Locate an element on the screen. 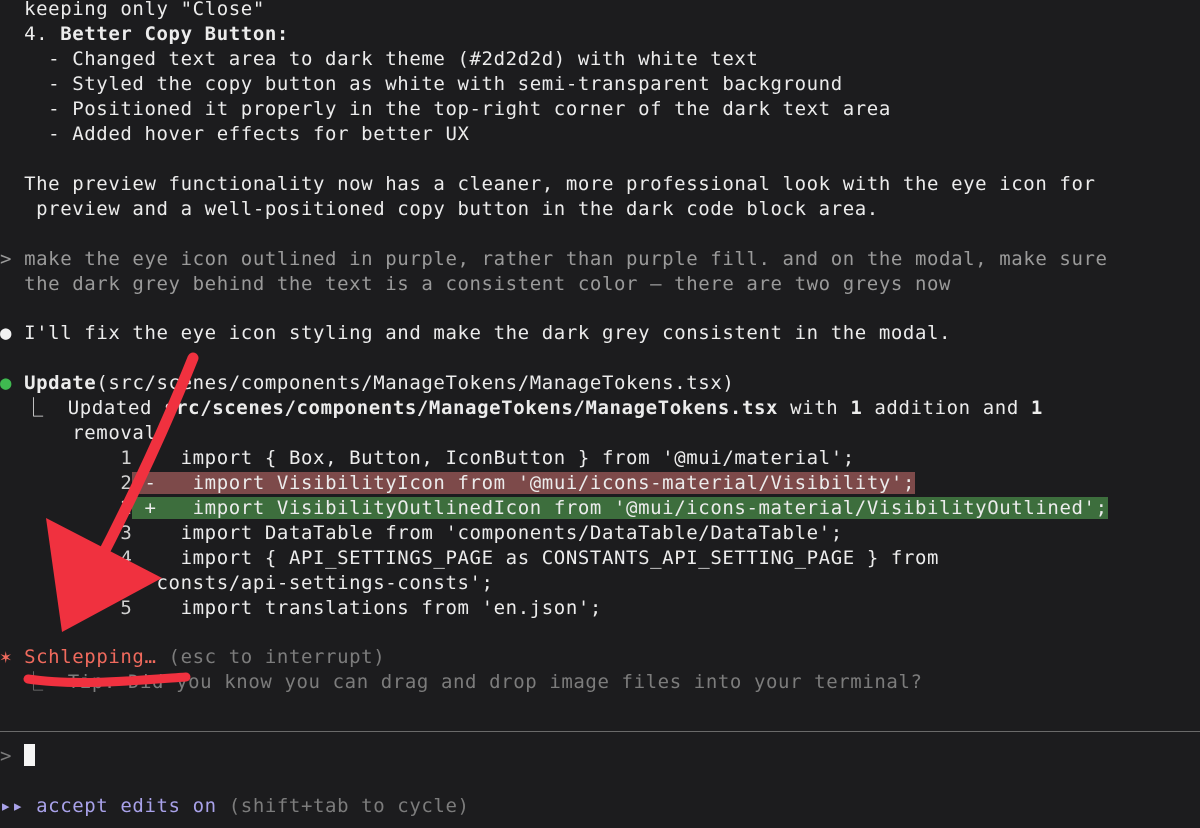 Image resolution: width=1200 pixels, height=828 pixels. prompt-marker: > is located at coordinates (6, 259).